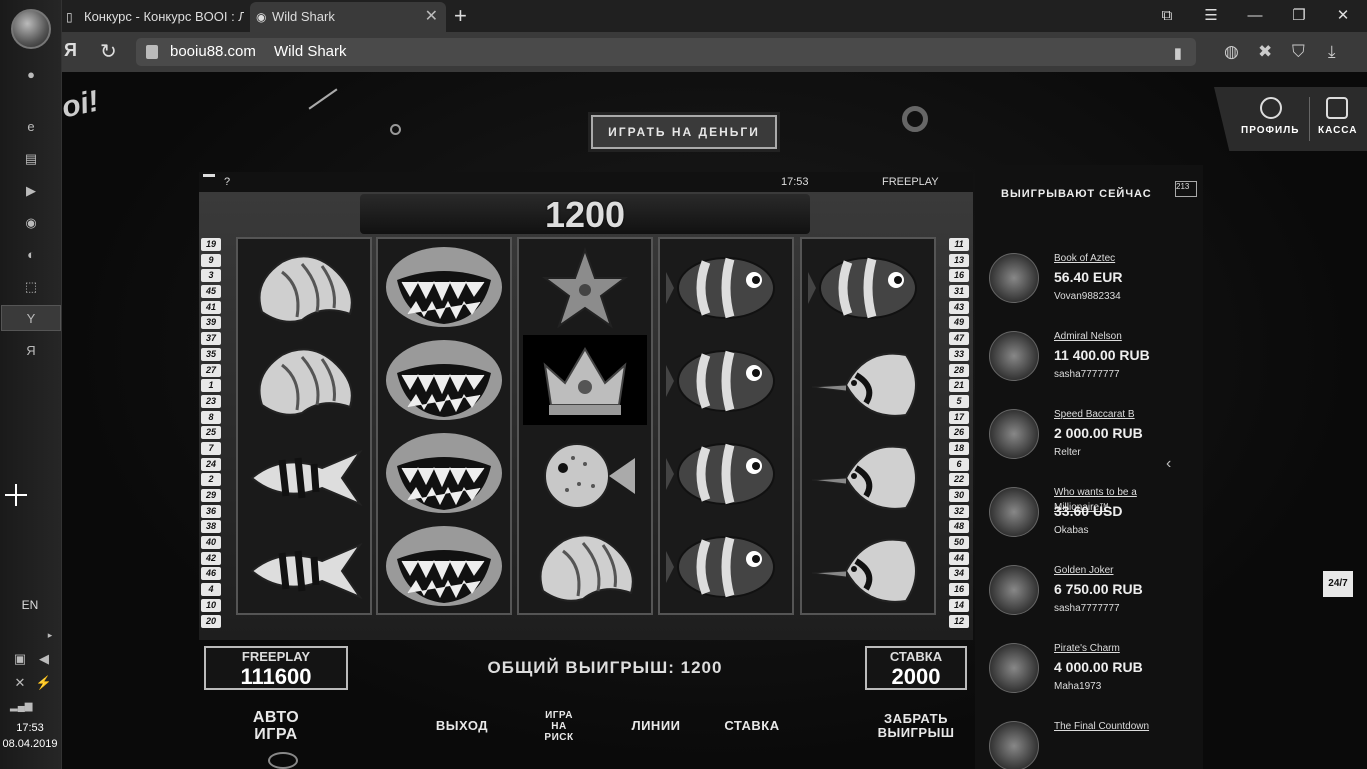  What do you see at coordinates (959, 527) in the screenshot?
I see `payline-number: 48` at bounding box center [959, 527].